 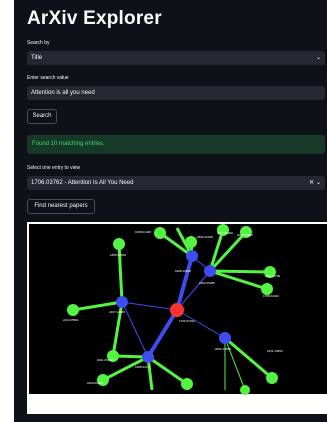 I want to click on graph-node-label: 2006.10838, so click(x=223, y=349).